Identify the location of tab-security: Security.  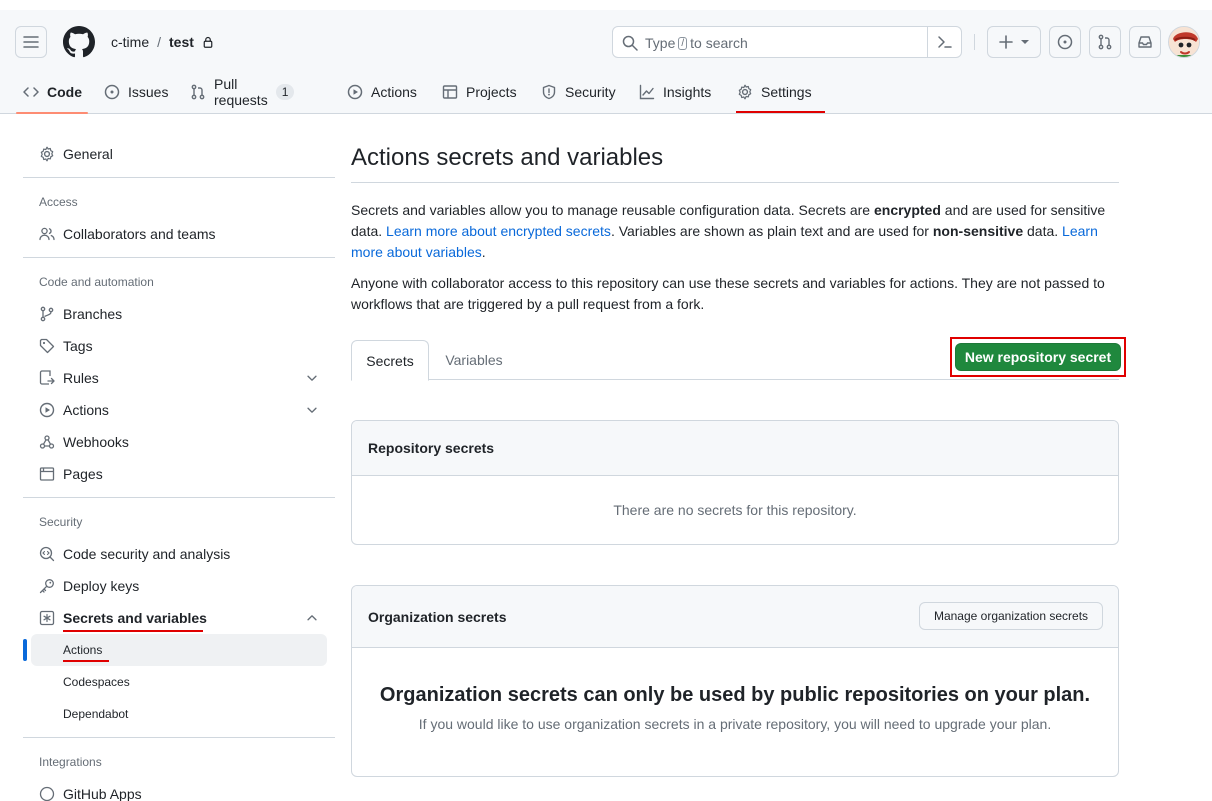
(578, 92).